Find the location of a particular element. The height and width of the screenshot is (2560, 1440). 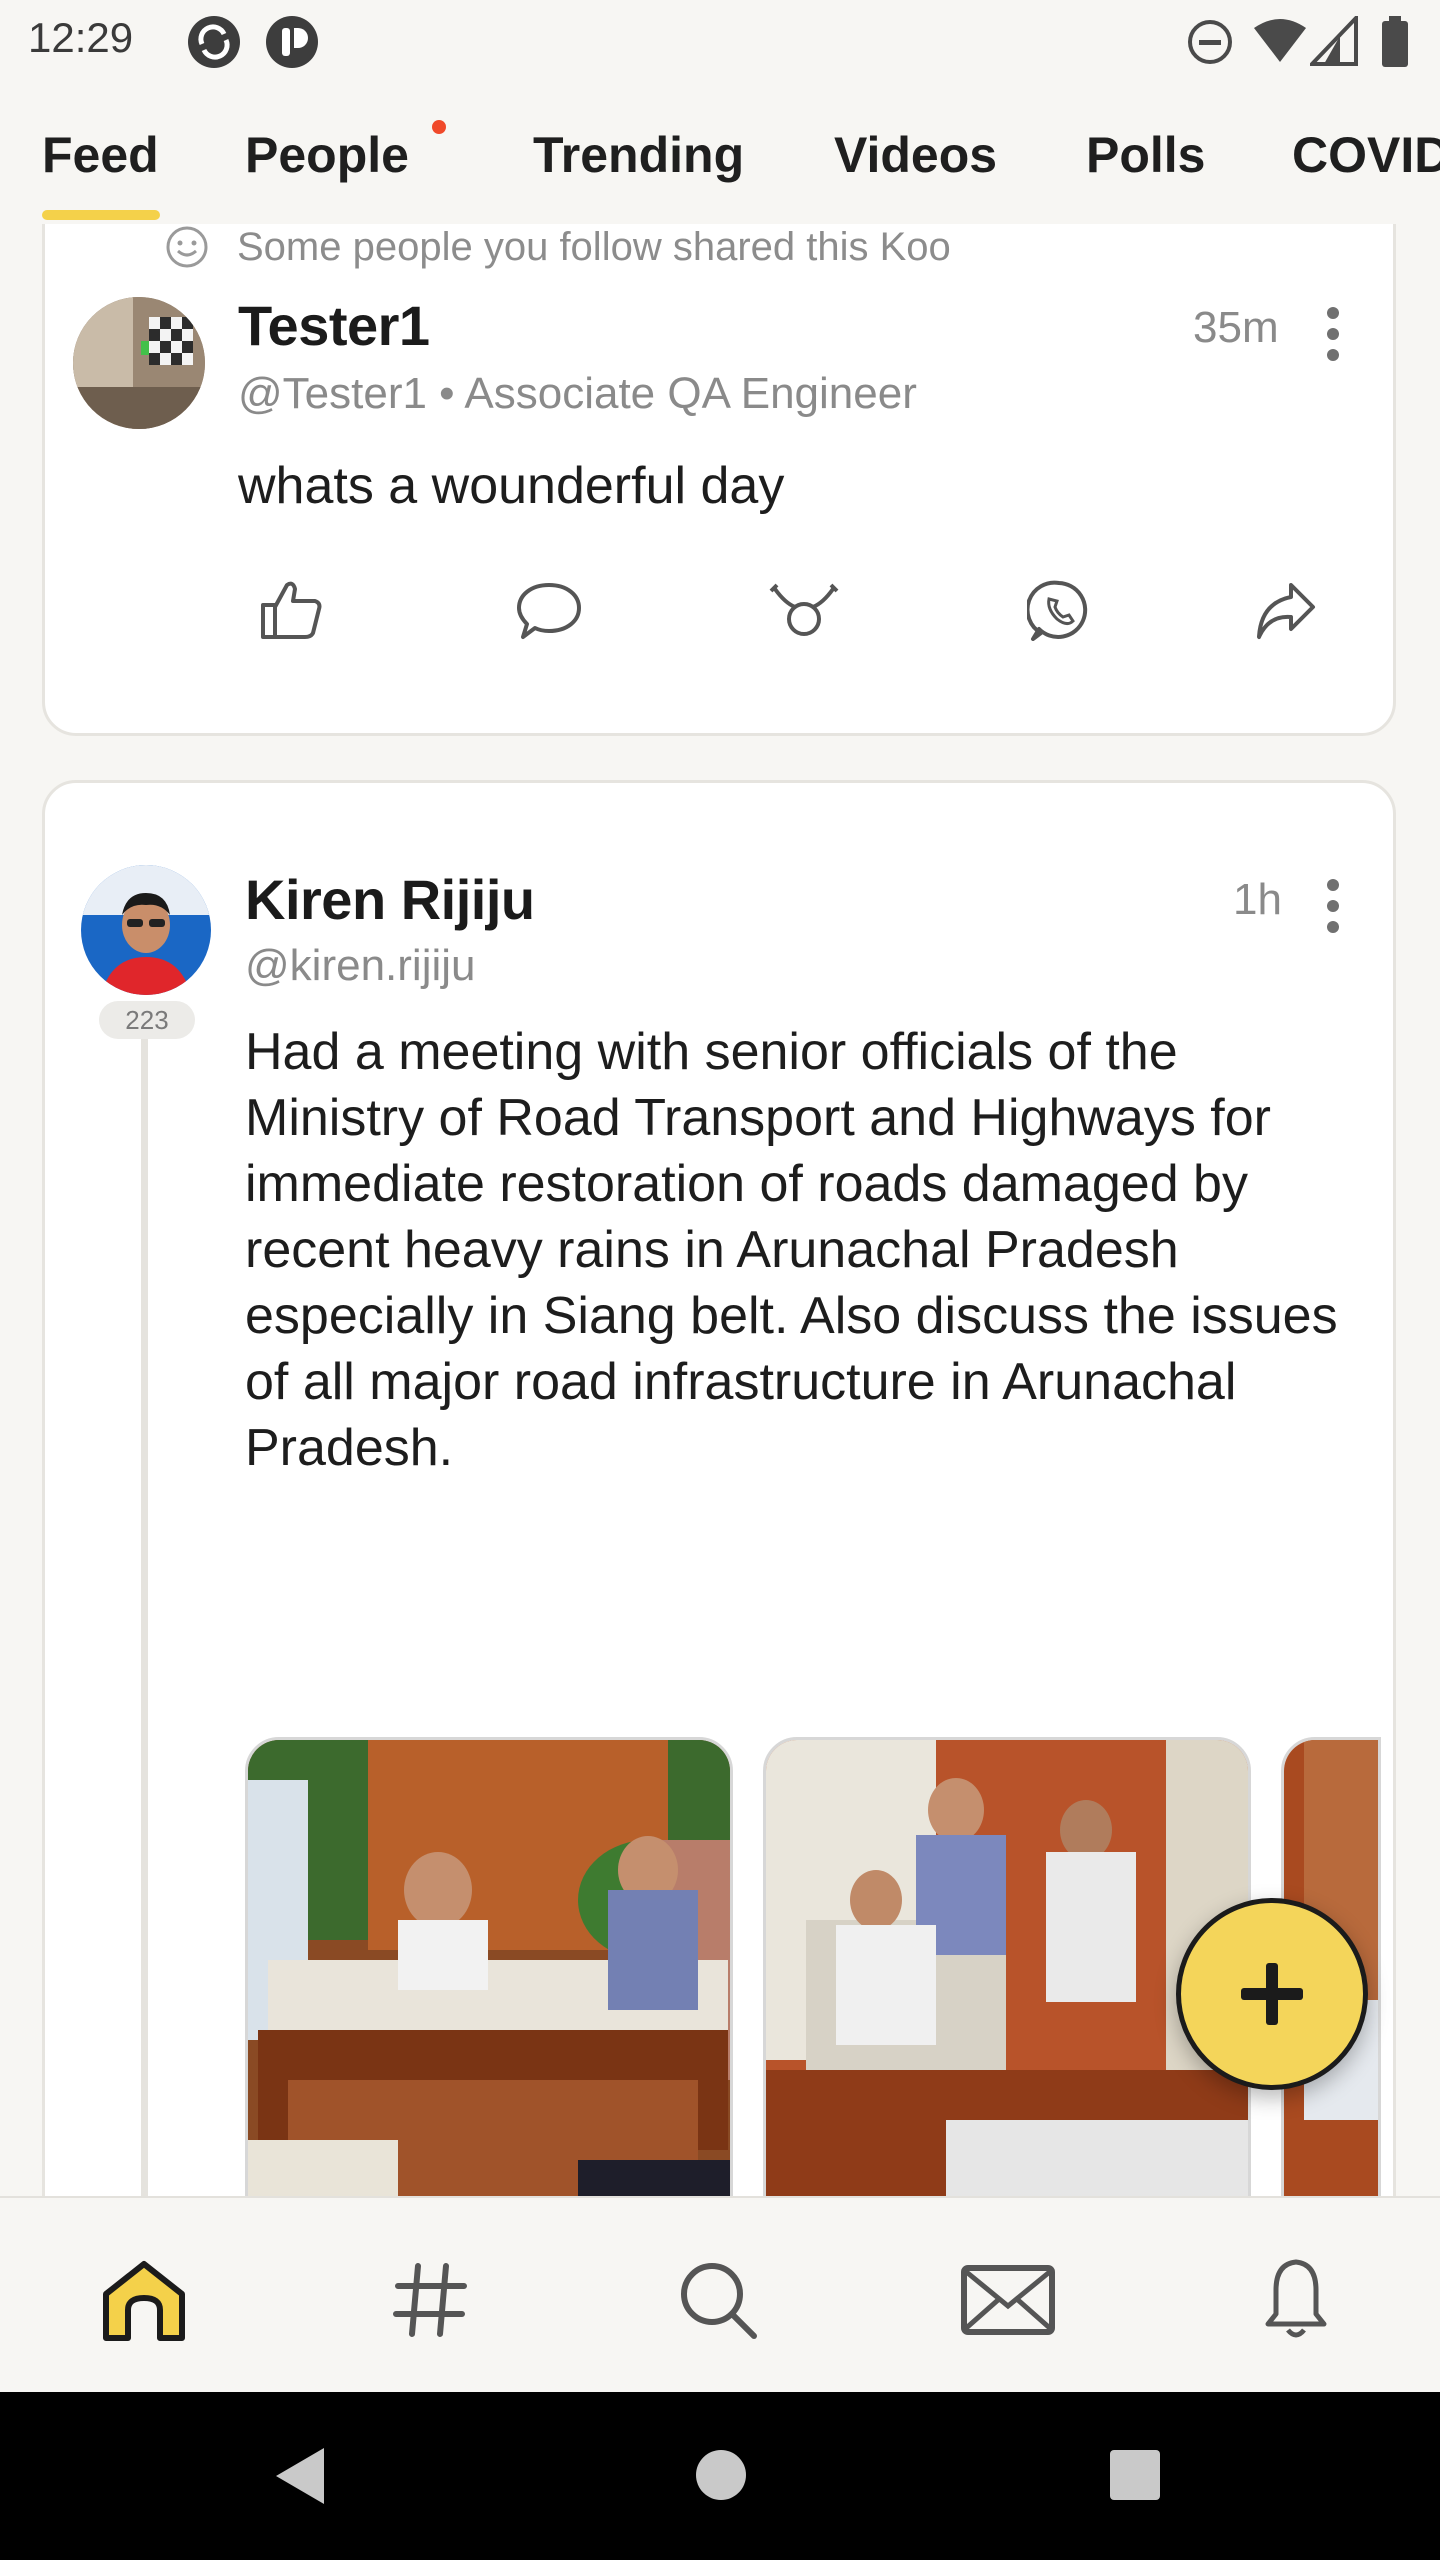

hashtag-icon is located at coordinates (430, 2300).